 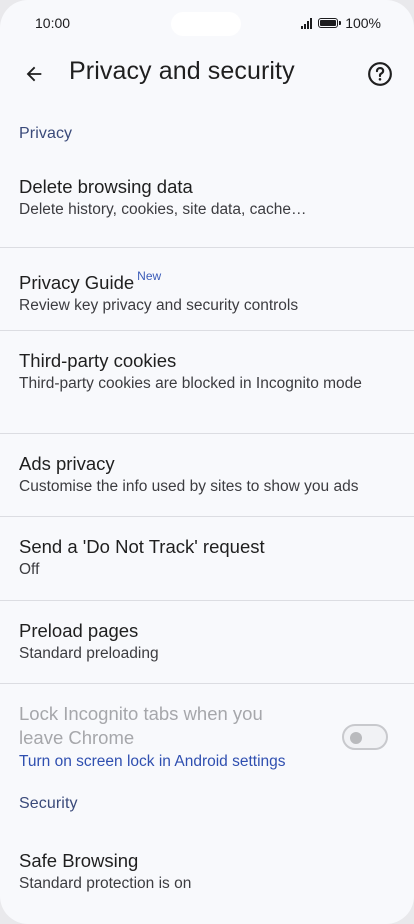 I want to click on item-title: Preload pages, so click(x=79, y=630).